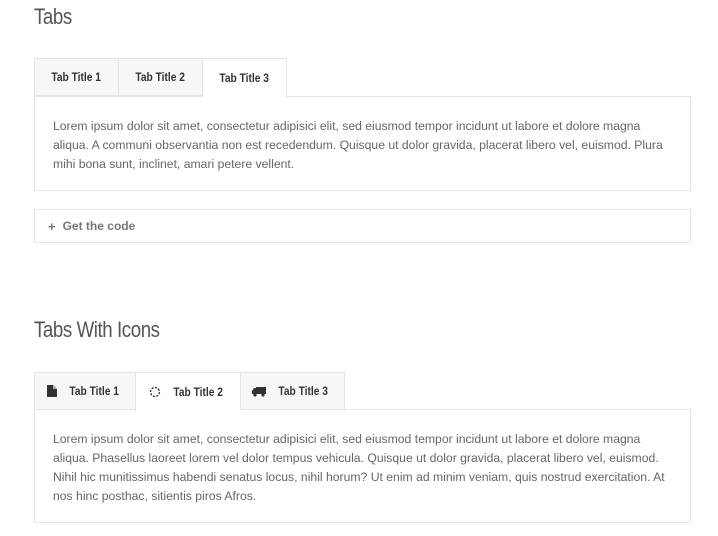 This screenshot has width=718, height=536. Describe the element at coordinates (51, 391) in the screenshot. I see `file-icon` at that location.